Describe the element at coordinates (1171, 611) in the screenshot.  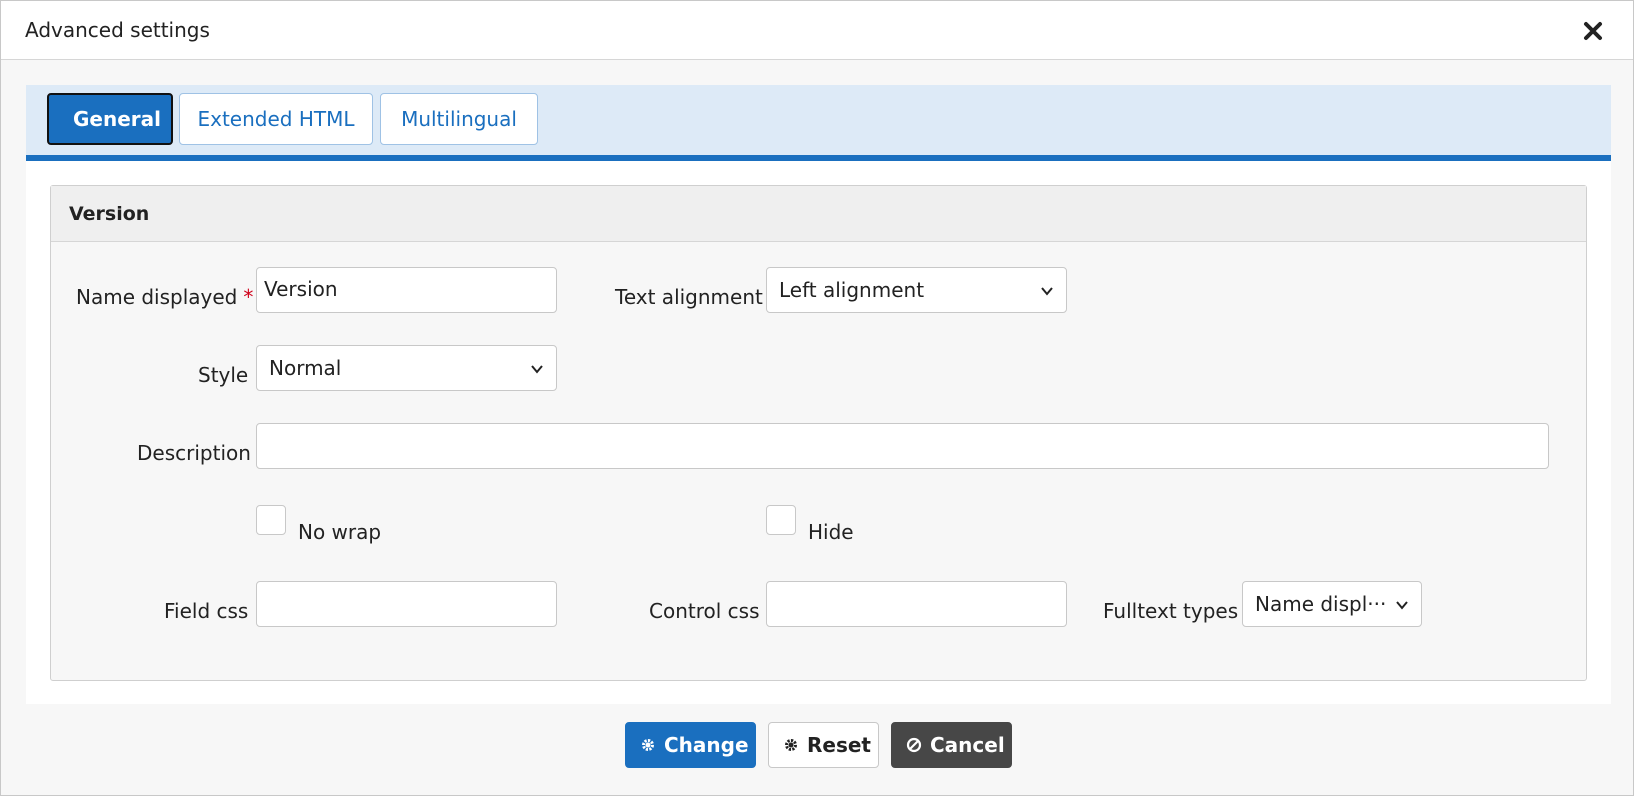
I see `fulltext-types-label: Fulltext types` at that location.